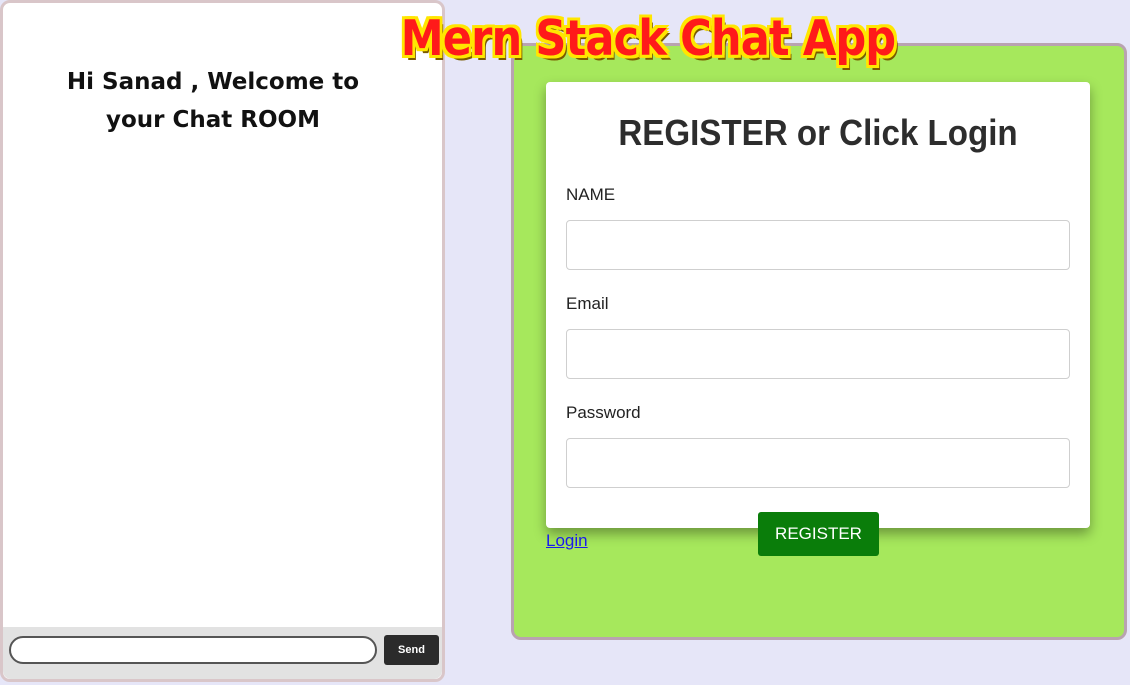 The height and width of the screenshot is (685, 1130). What do you see at coordinates (818, 245) in the screenshot?
I see `name-field` at bounding box center [818, 245].